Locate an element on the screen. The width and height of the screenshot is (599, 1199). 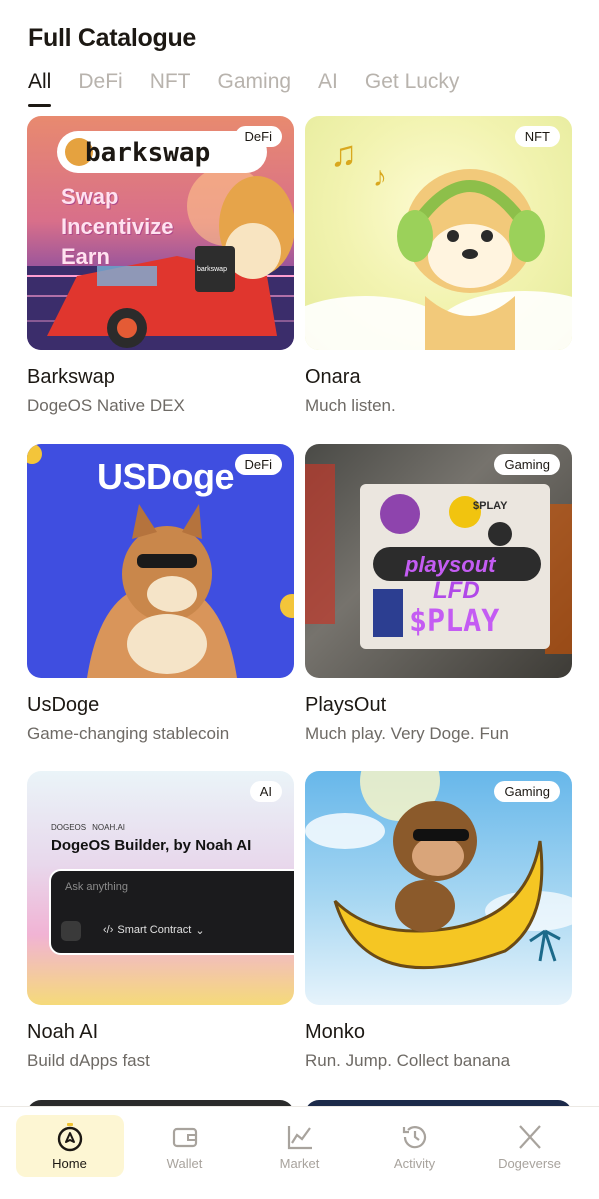
nav-dogeverse-label: Dogeverse is located at coordinates (529, 1163).